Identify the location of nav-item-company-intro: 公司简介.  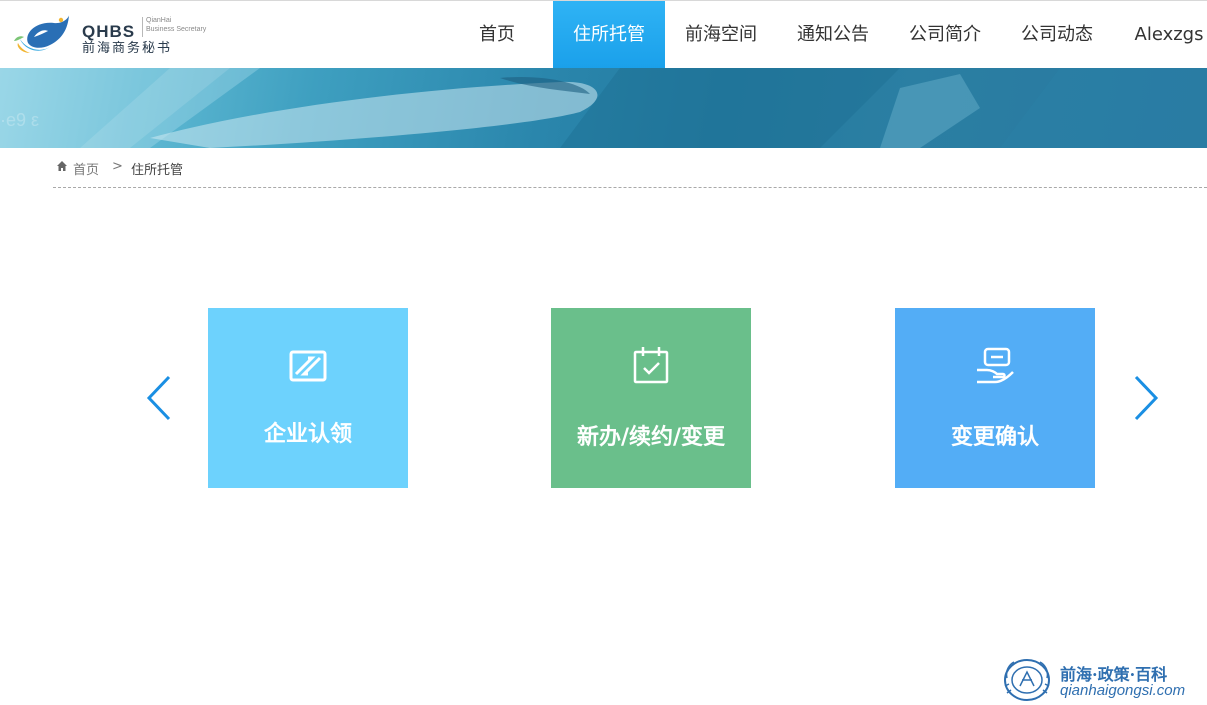
(945, 35).